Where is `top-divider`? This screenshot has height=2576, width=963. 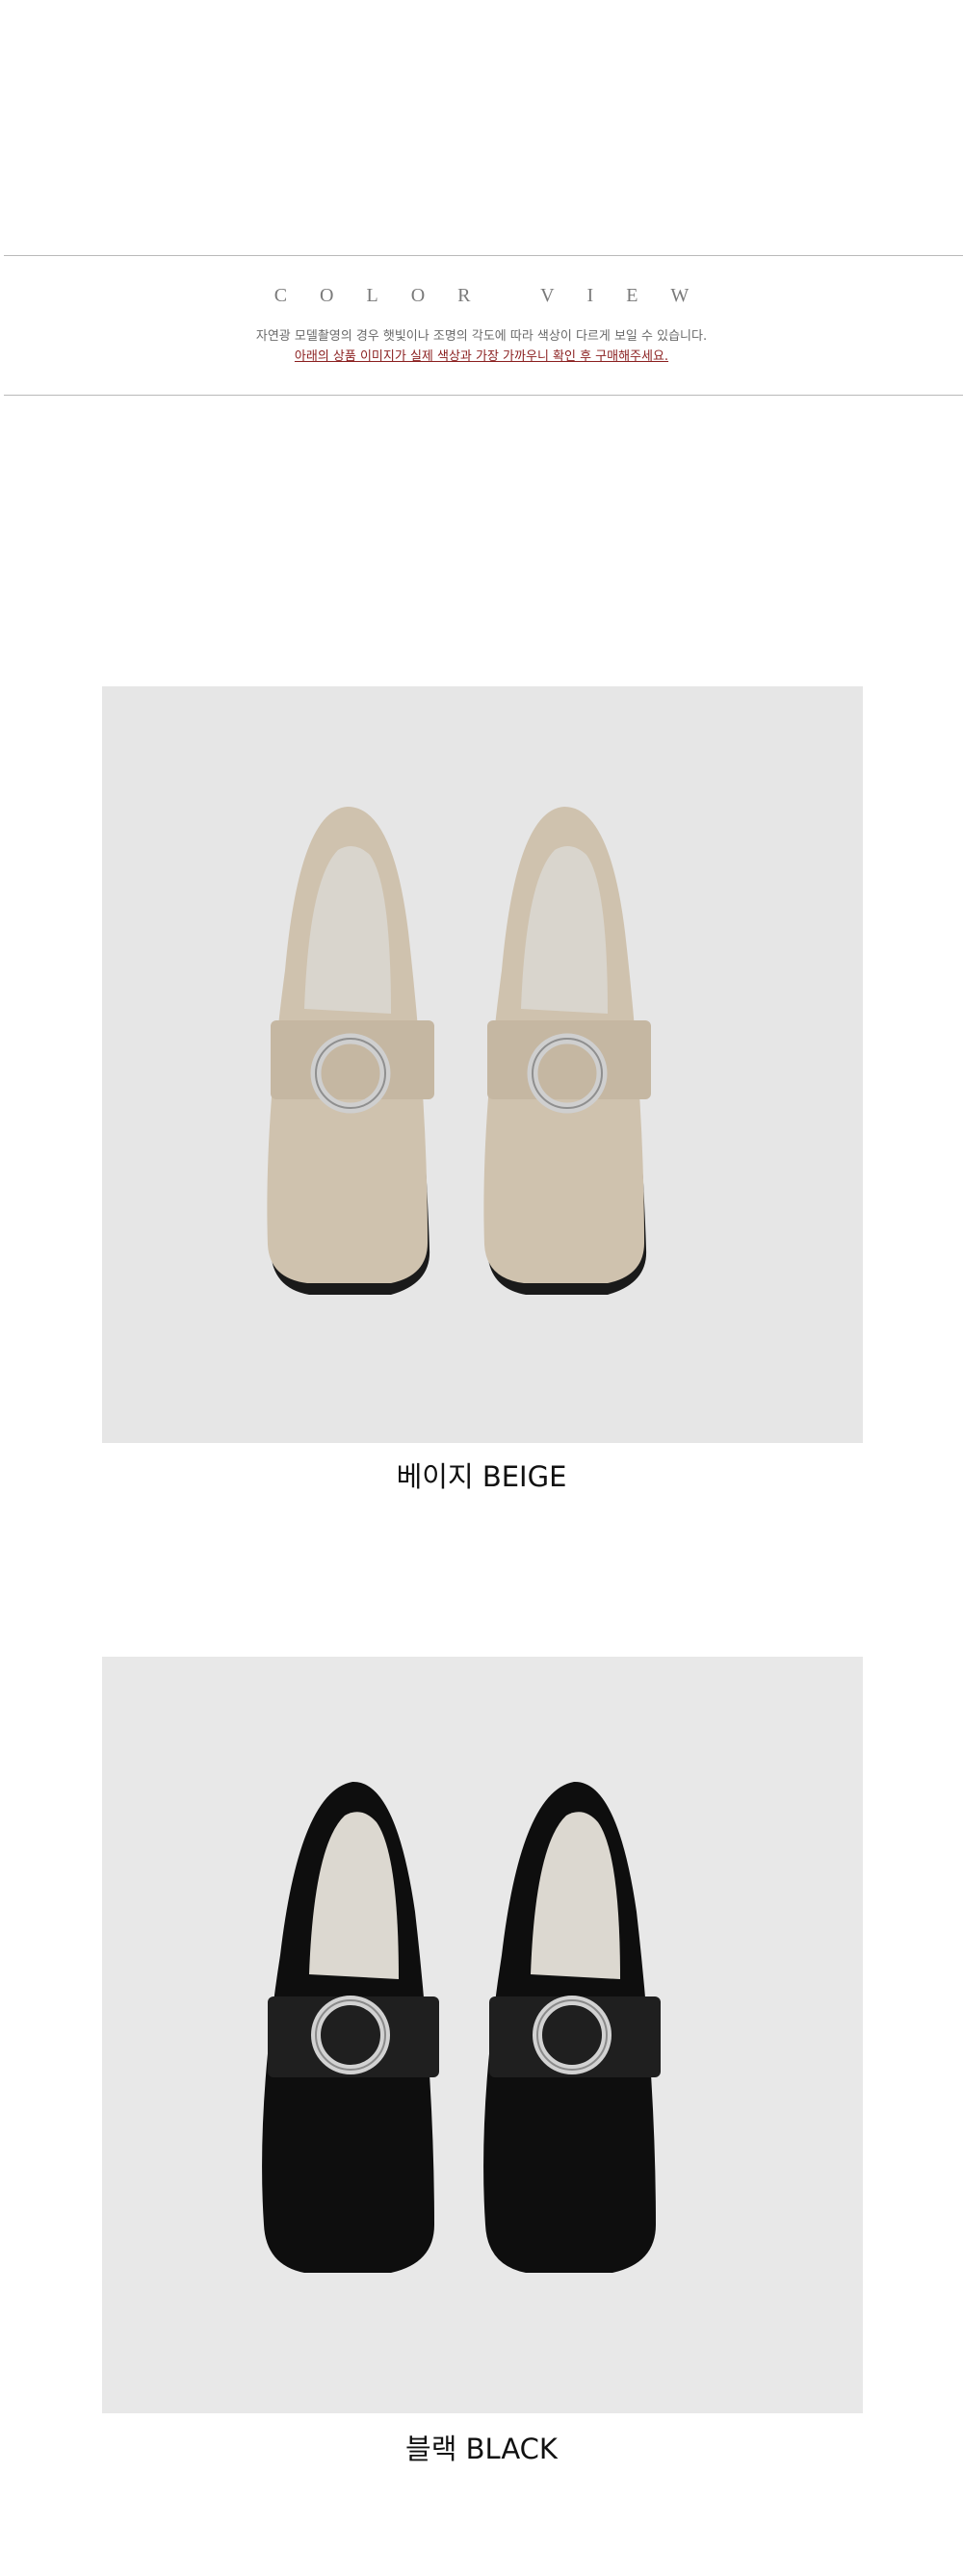 top-divider is located at coordinates (483, 255).